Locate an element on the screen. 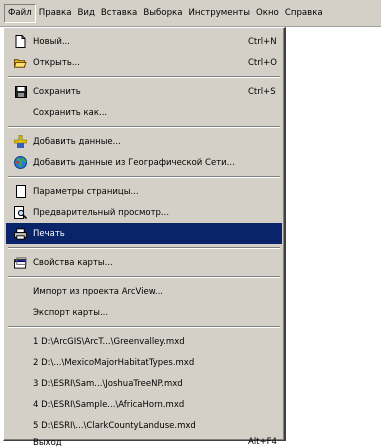 This screenshot has width=381, height=448. menu-item-new: Новый... Ctrl+N is located at coordinates (144, 41).